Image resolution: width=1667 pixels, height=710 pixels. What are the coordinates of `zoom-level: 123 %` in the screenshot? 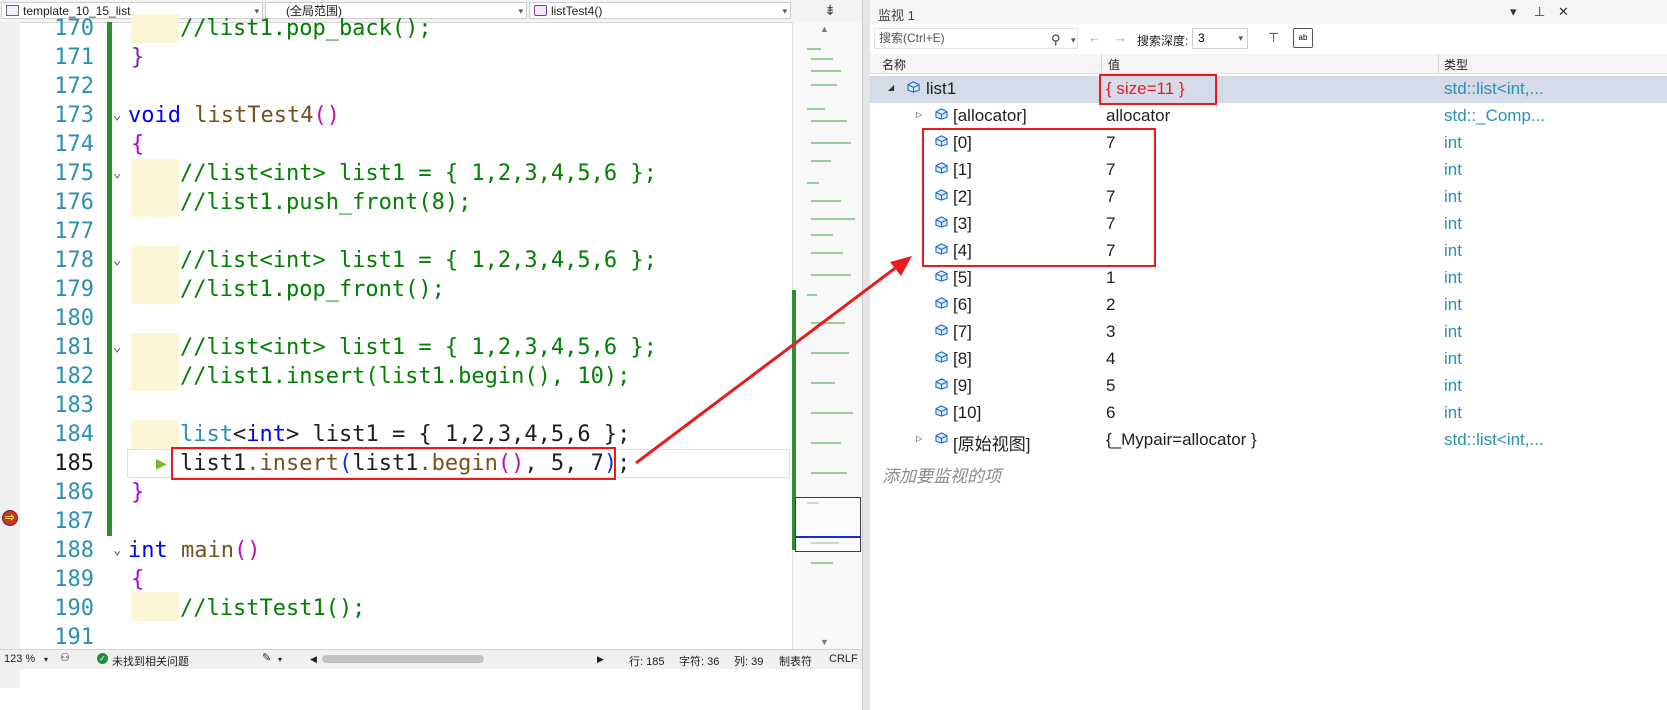 It's located at (19, 659).